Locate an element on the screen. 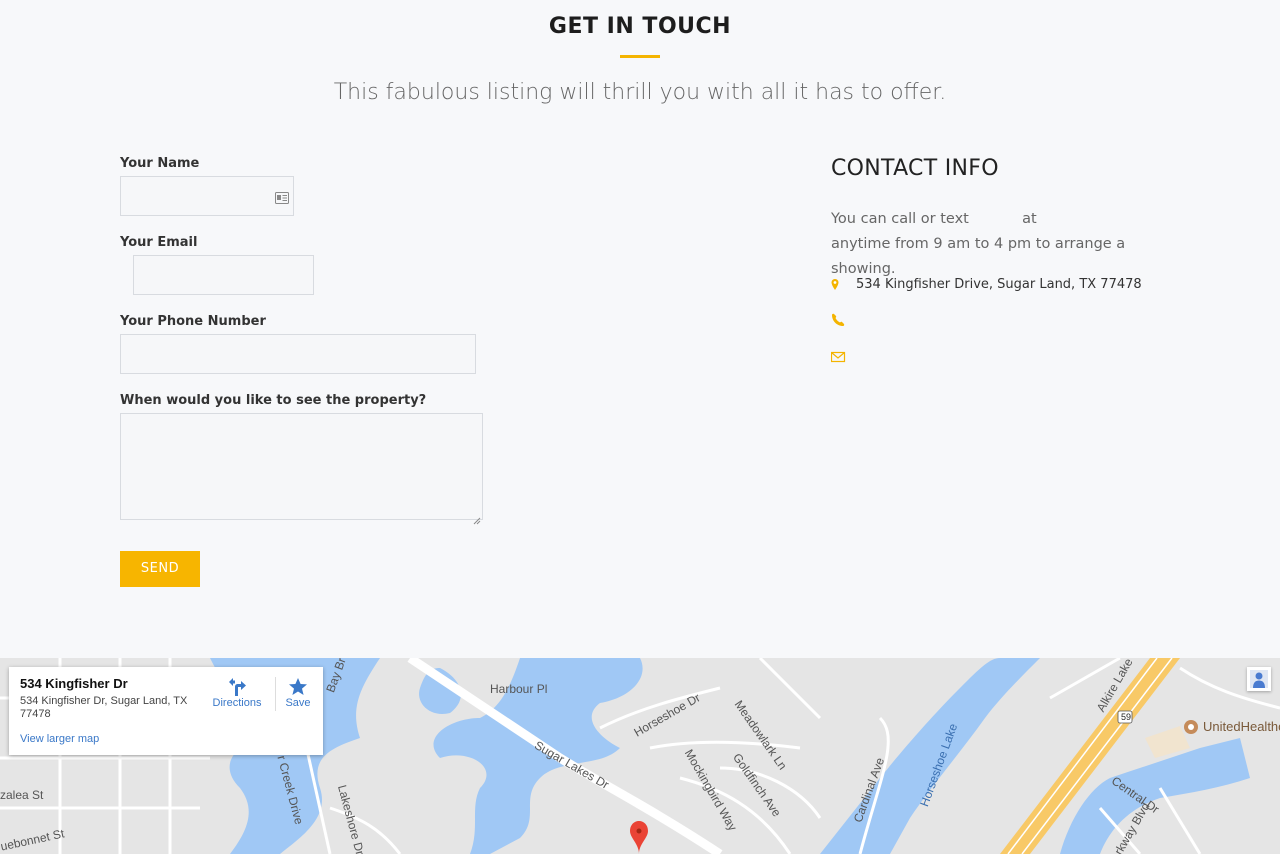 The width and height of the screenshot is (1280, 854). phone-input is located at coordinates (298, 354).